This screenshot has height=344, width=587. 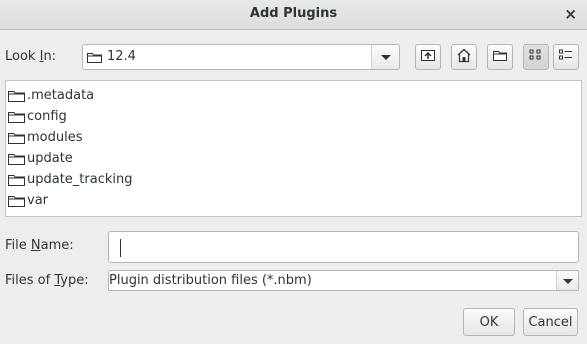 I want to click on file-name: update, so click(x=50, y=158).